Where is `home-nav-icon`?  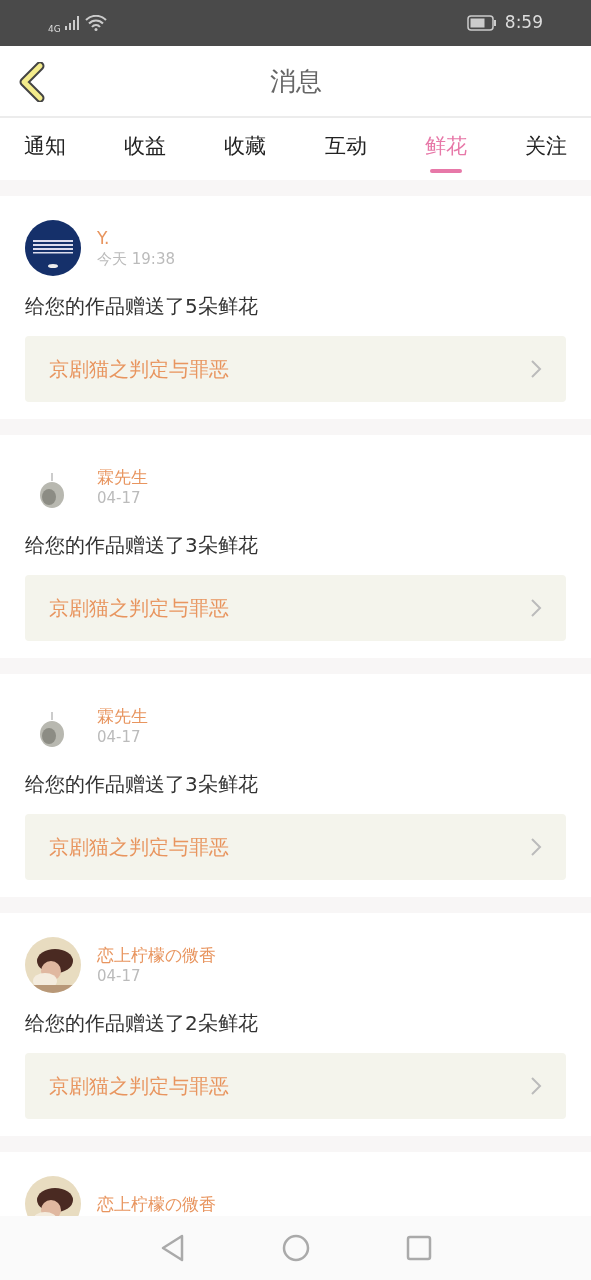 home-nav-icon is located at coordinates (295, 1248).